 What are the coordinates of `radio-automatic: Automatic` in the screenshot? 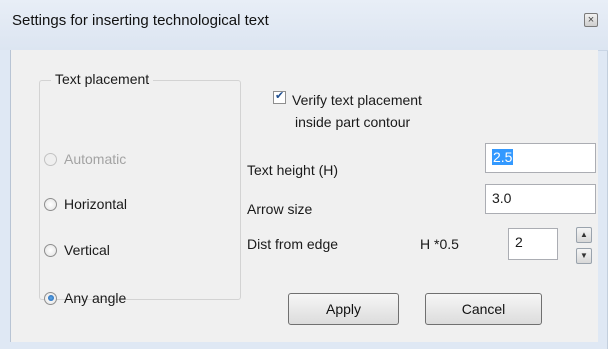 It's located at (85, 159).